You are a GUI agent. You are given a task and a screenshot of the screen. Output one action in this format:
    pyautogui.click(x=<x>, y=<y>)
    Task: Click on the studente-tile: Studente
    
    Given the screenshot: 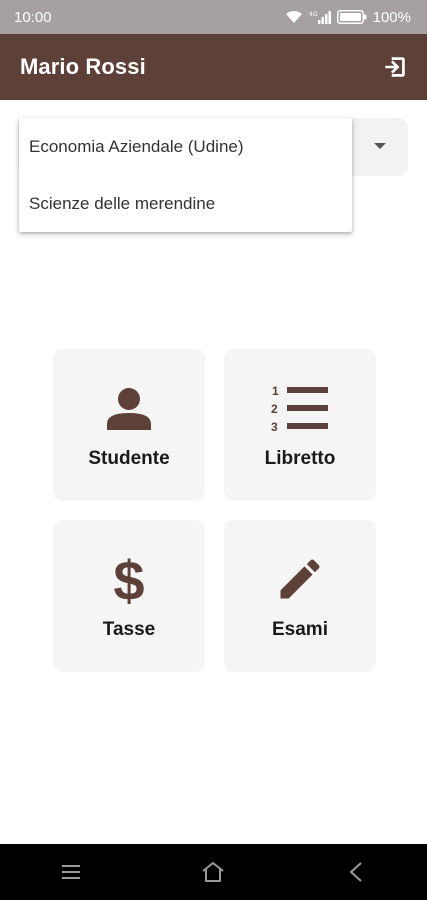 What is the action you would take?
    pyautogui.click(x=129, y=425)
    